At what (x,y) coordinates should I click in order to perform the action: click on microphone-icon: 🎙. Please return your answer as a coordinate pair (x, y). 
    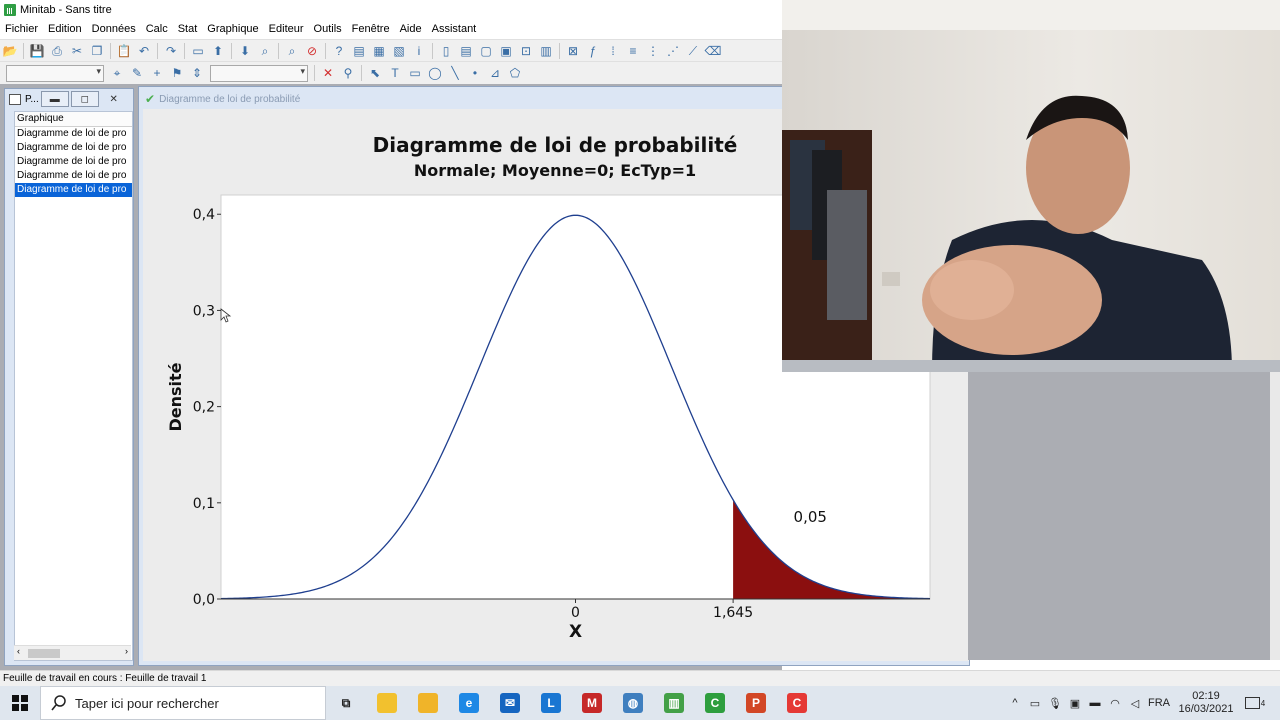
    Looking at the image, I should click on (1055, 703).